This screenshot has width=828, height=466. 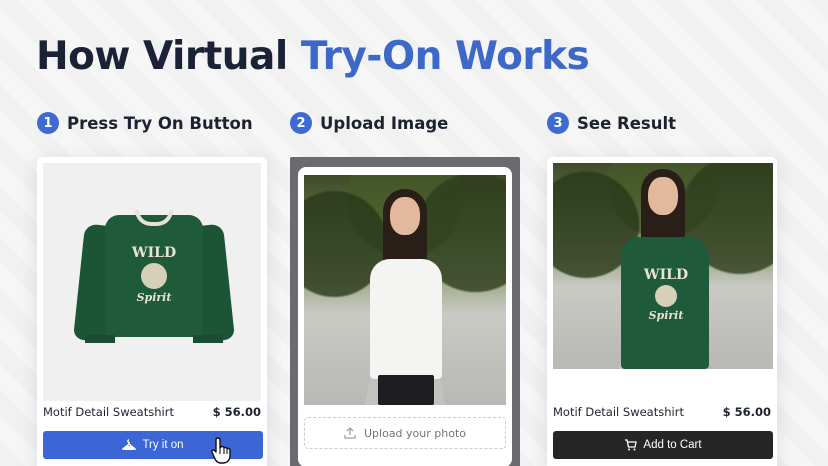 I want to click on step-1-label: Press Try On Button, so click(x=160, y=123).